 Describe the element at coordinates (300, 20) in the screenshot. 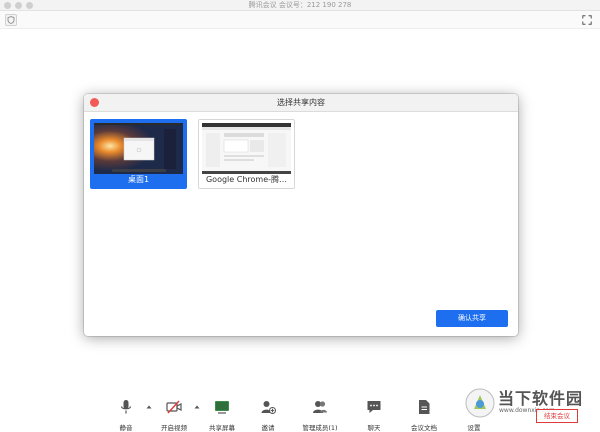

I see `meeting-topbar` at that location.